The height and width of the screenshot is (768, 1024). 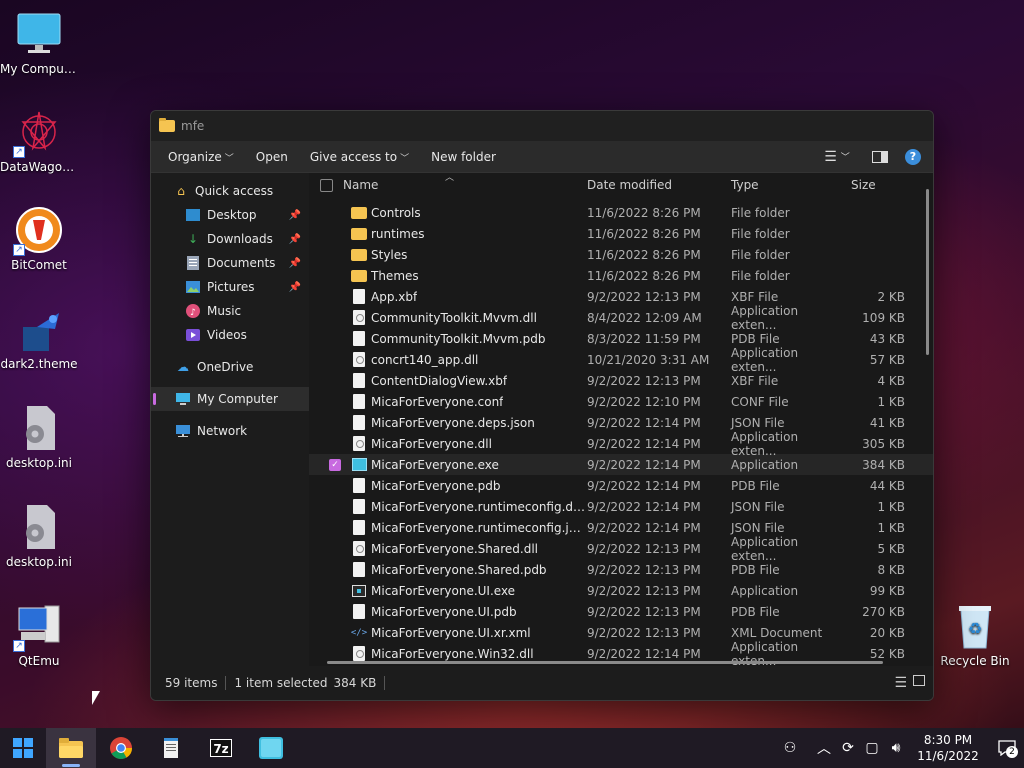 What do you see at coordinates (883, 611) in the screenshot?
I see `file-size: 270 KB` at bounding box center [883, 611].